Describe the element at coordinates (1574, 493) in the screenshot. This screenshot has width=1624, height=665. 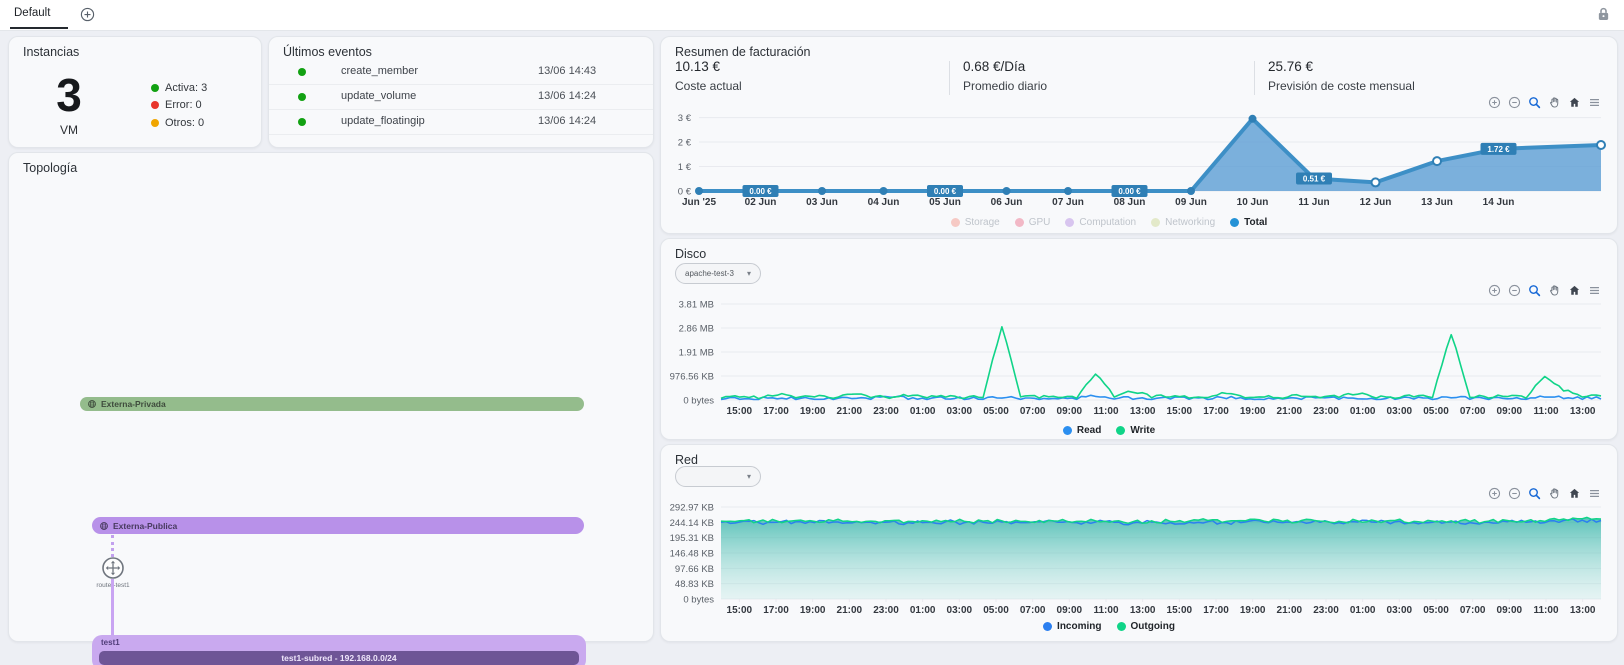
I see `reset-view-icon` at that location.